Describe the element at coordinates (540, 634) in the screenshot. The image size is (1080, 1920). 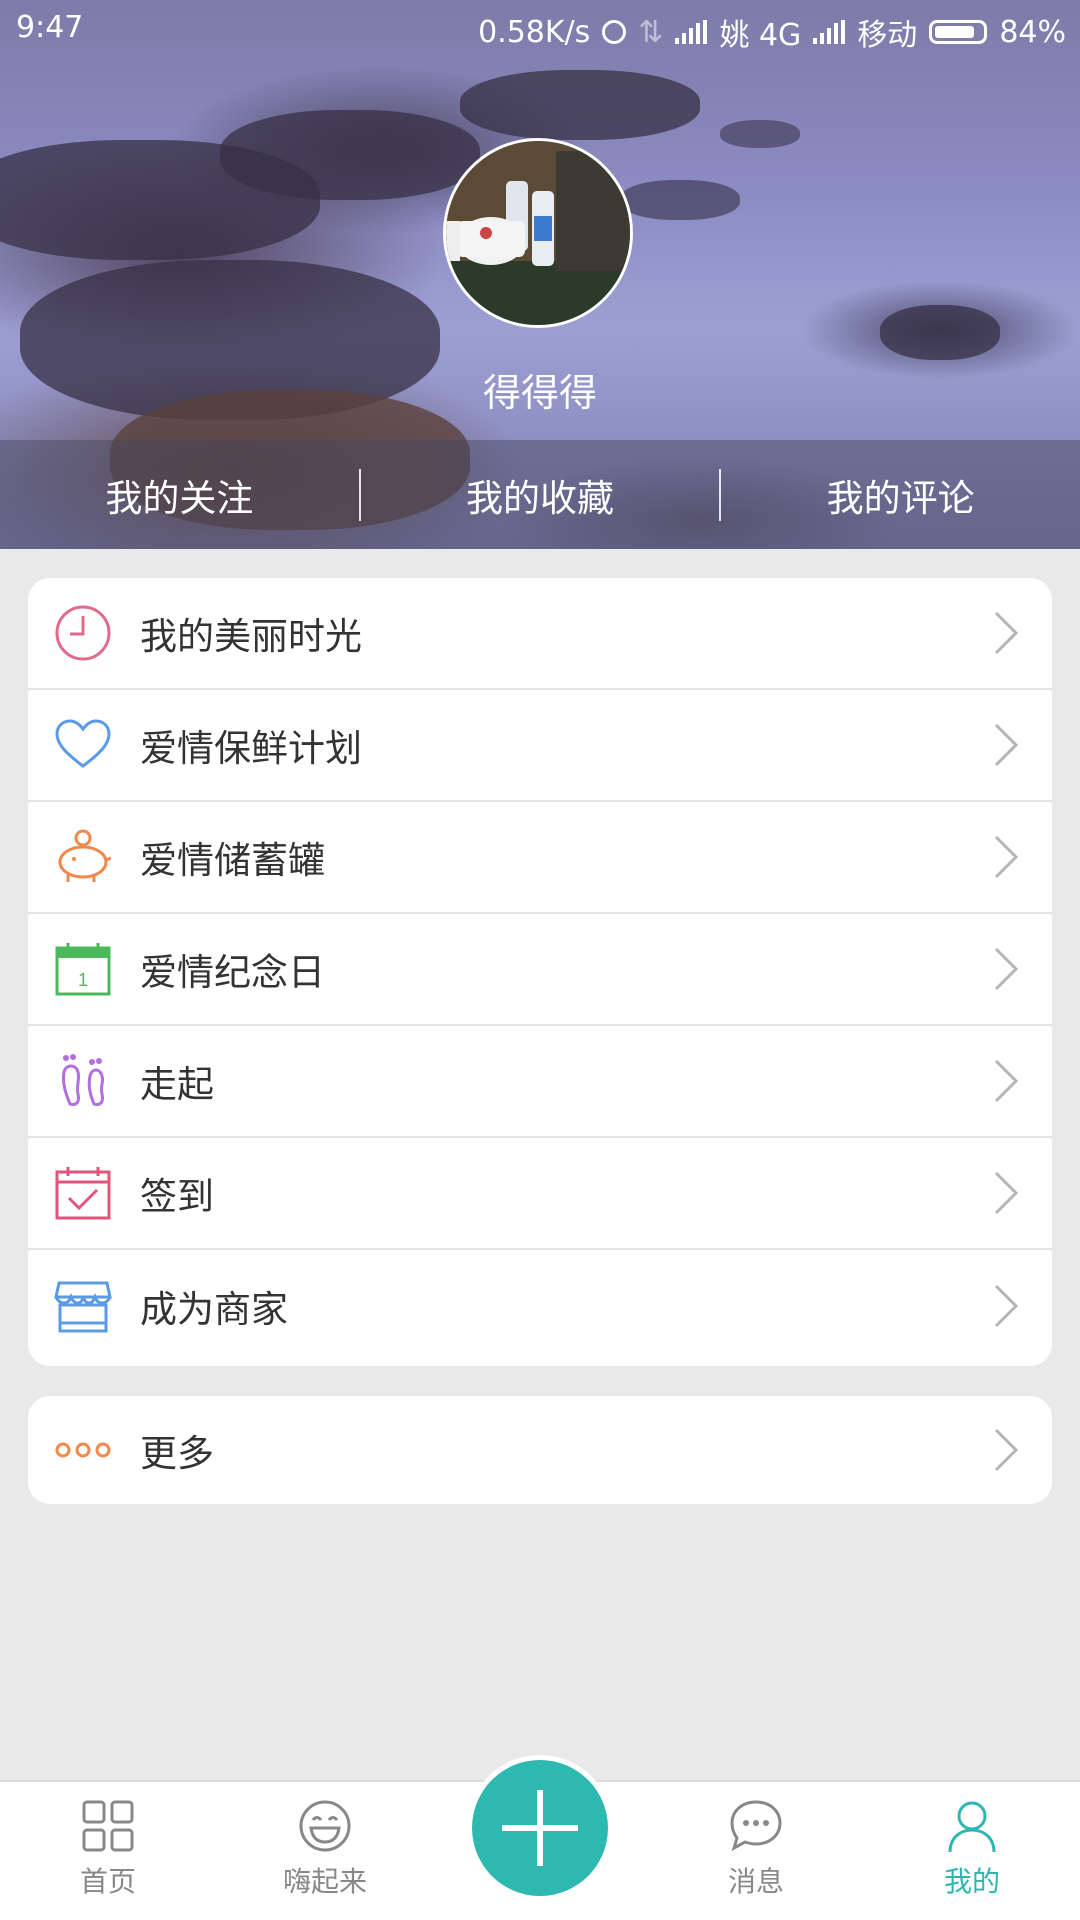
I see `menu-item-beautiful-time: 我的美丽时光` at that location.